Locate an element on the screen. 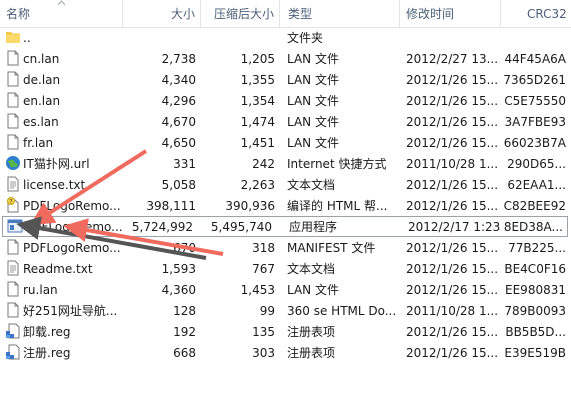 This screenshot has width=571, height=417. help-file-icon: ? is located at coordinates (13, 205).